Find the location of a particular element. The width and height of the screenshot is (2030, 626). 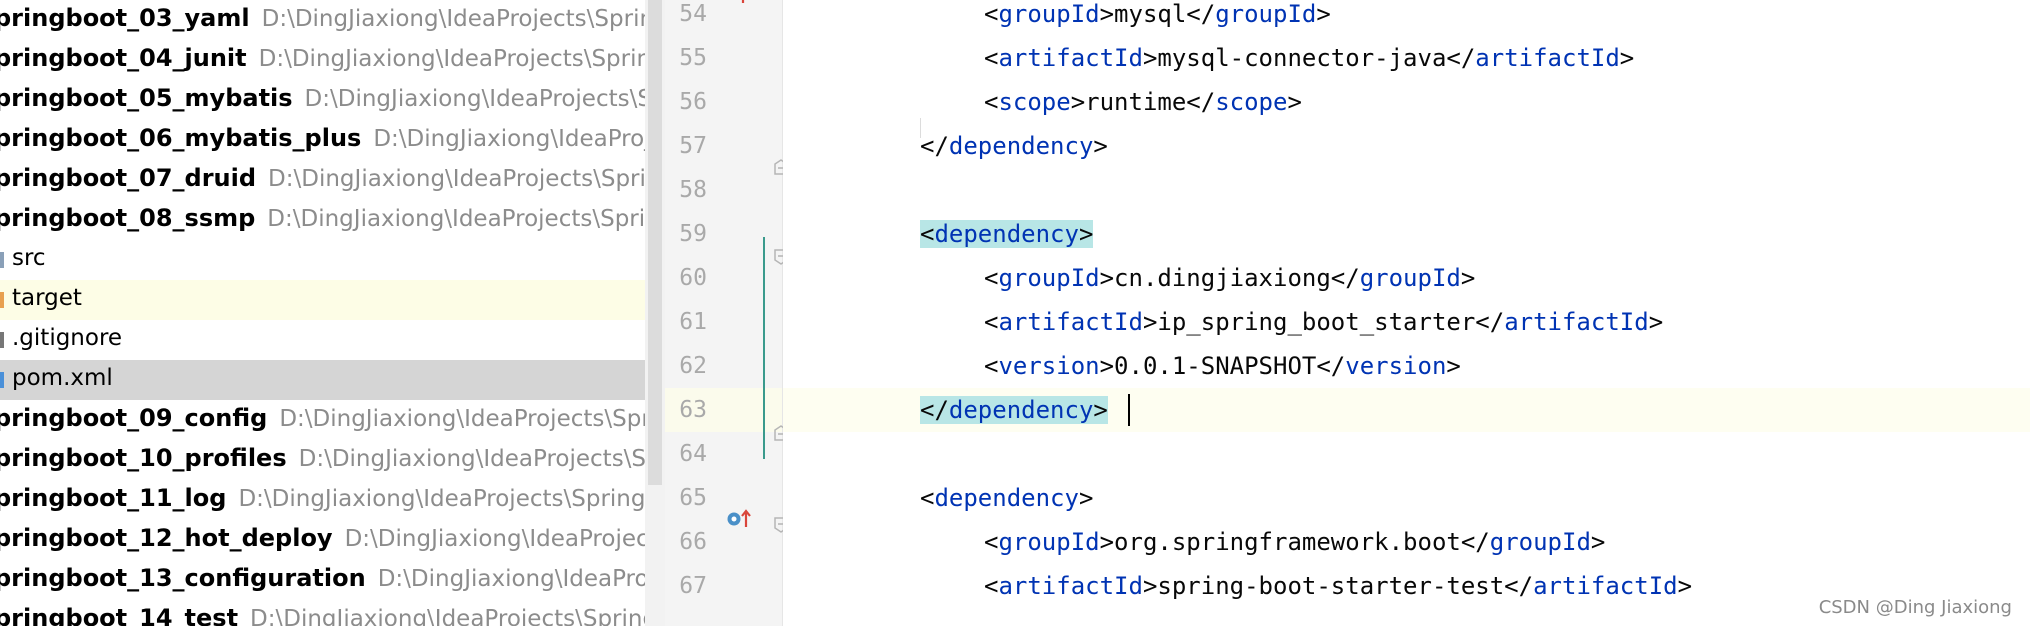

file-name: src is located at coordinates (29, 258).